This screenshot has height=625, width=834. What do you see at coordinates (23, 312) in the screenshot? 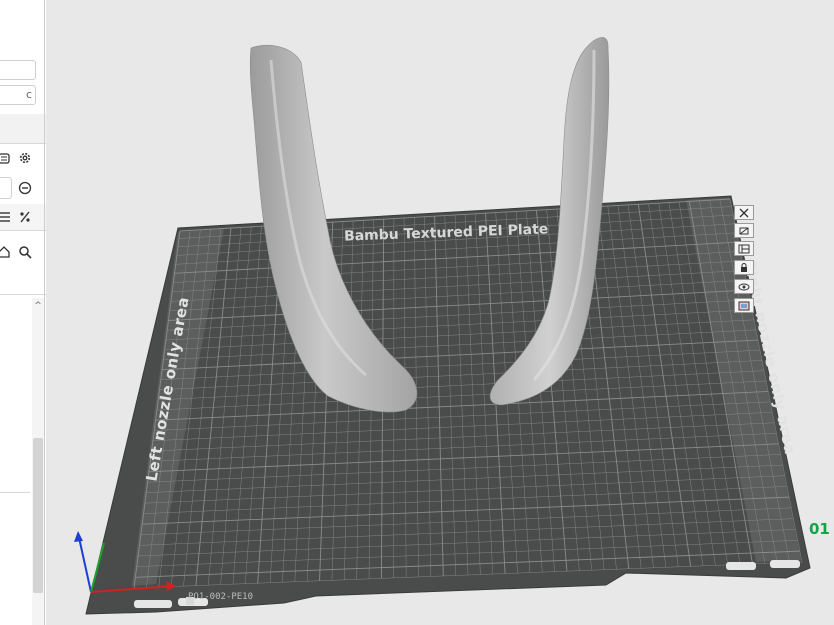
I see `left-sidebar: c ^` at bounding box center [23, 312].